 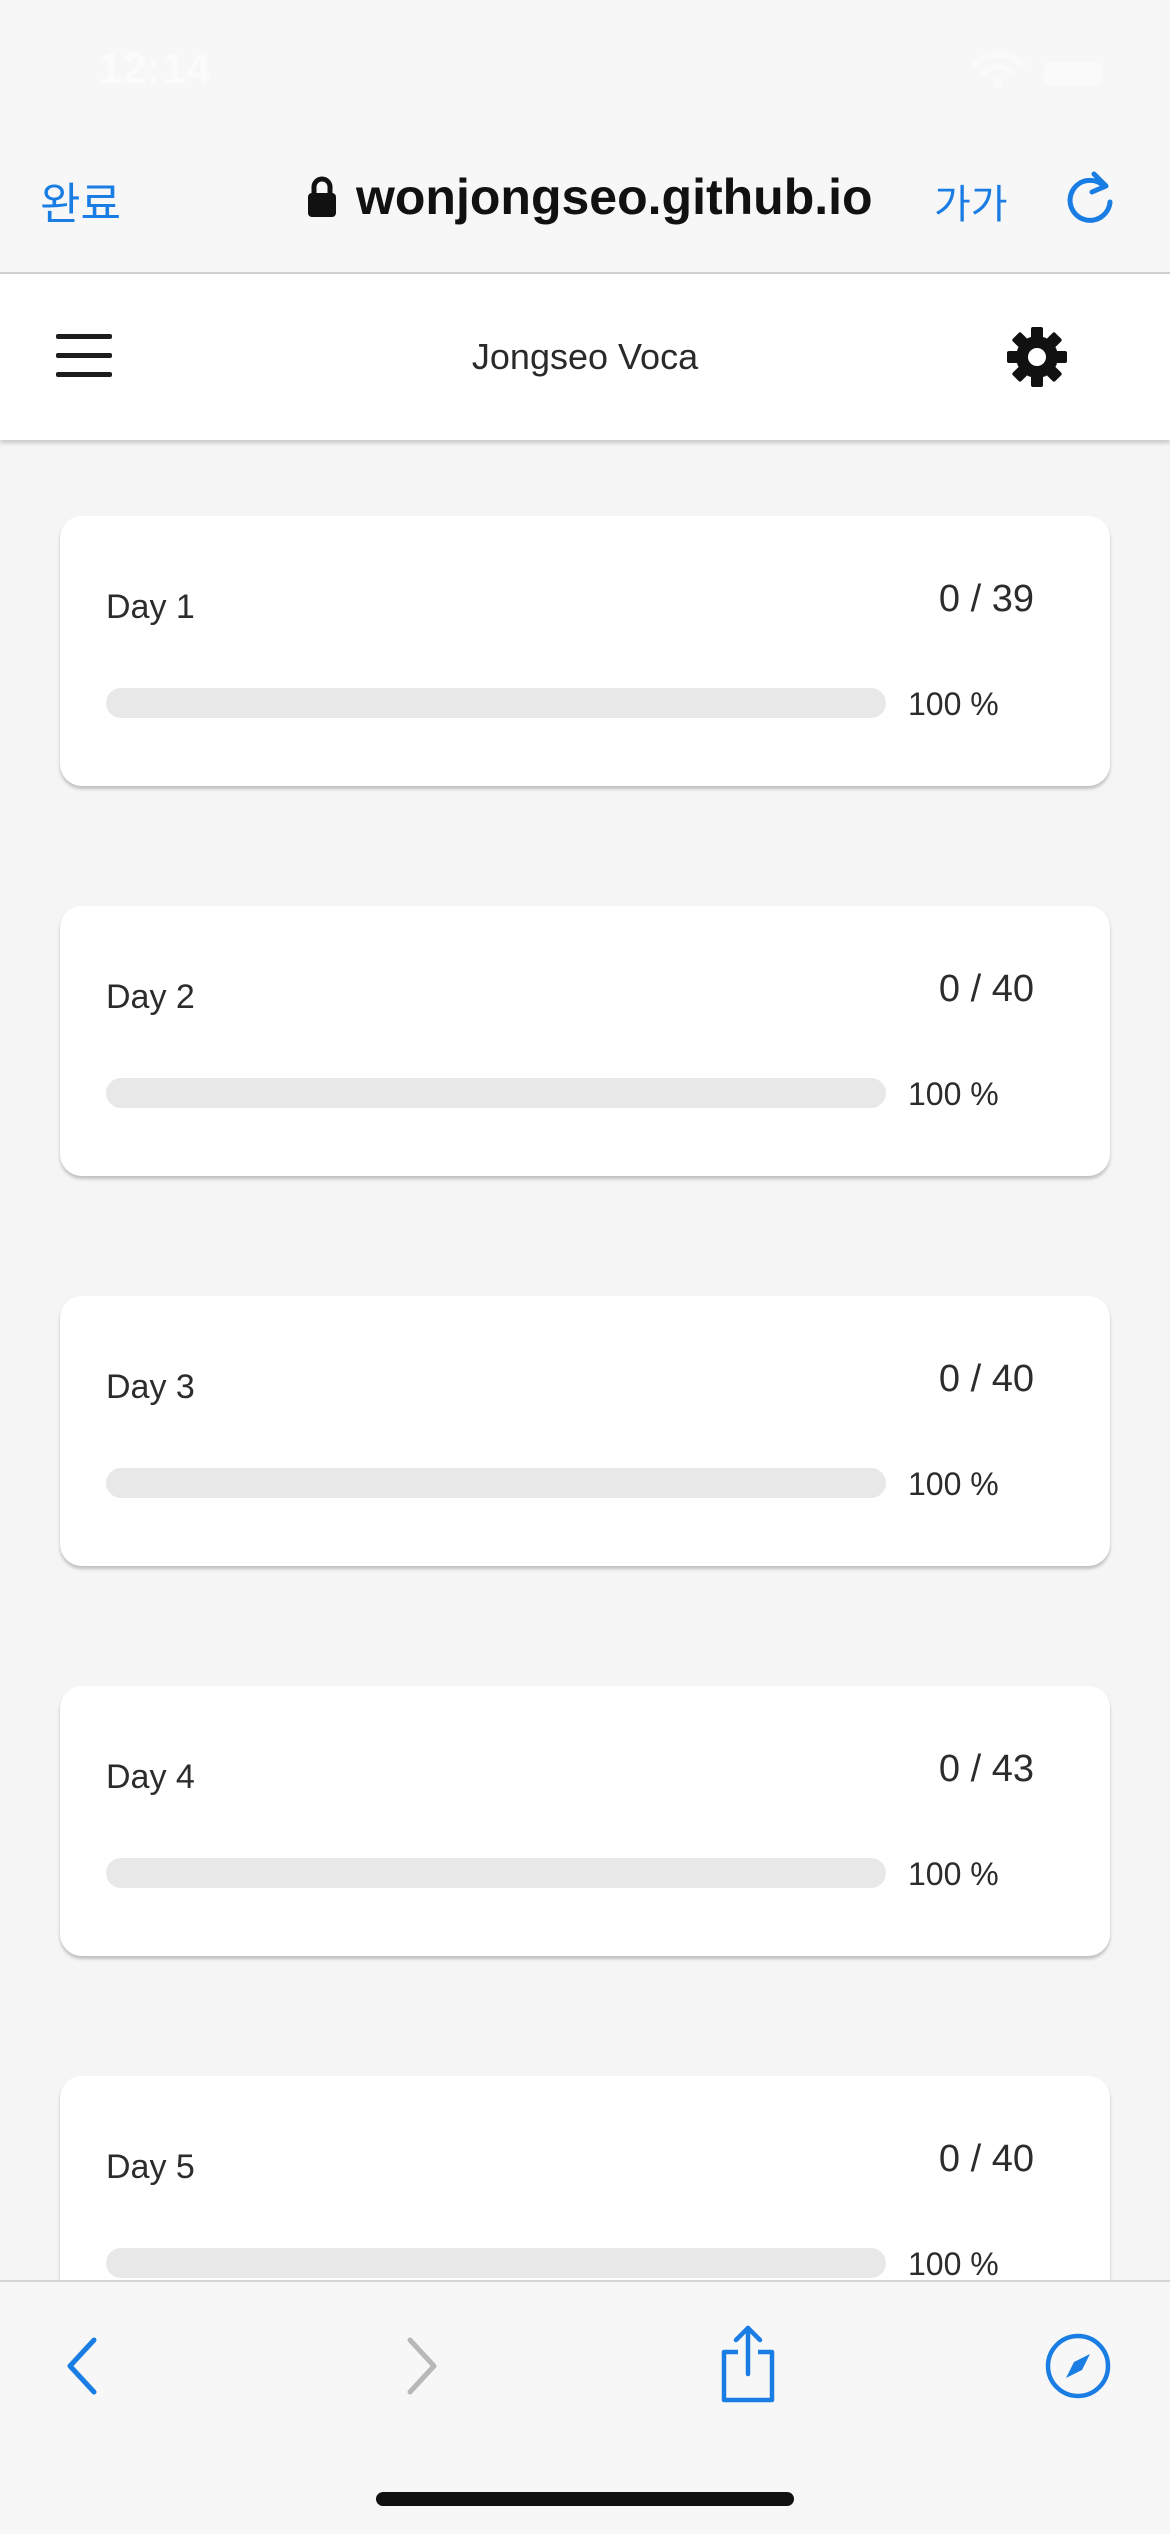 What do you see at coordinates (998, 69) in the screenshot?
I see `wifi-icon` at bounding box center [998, 69].